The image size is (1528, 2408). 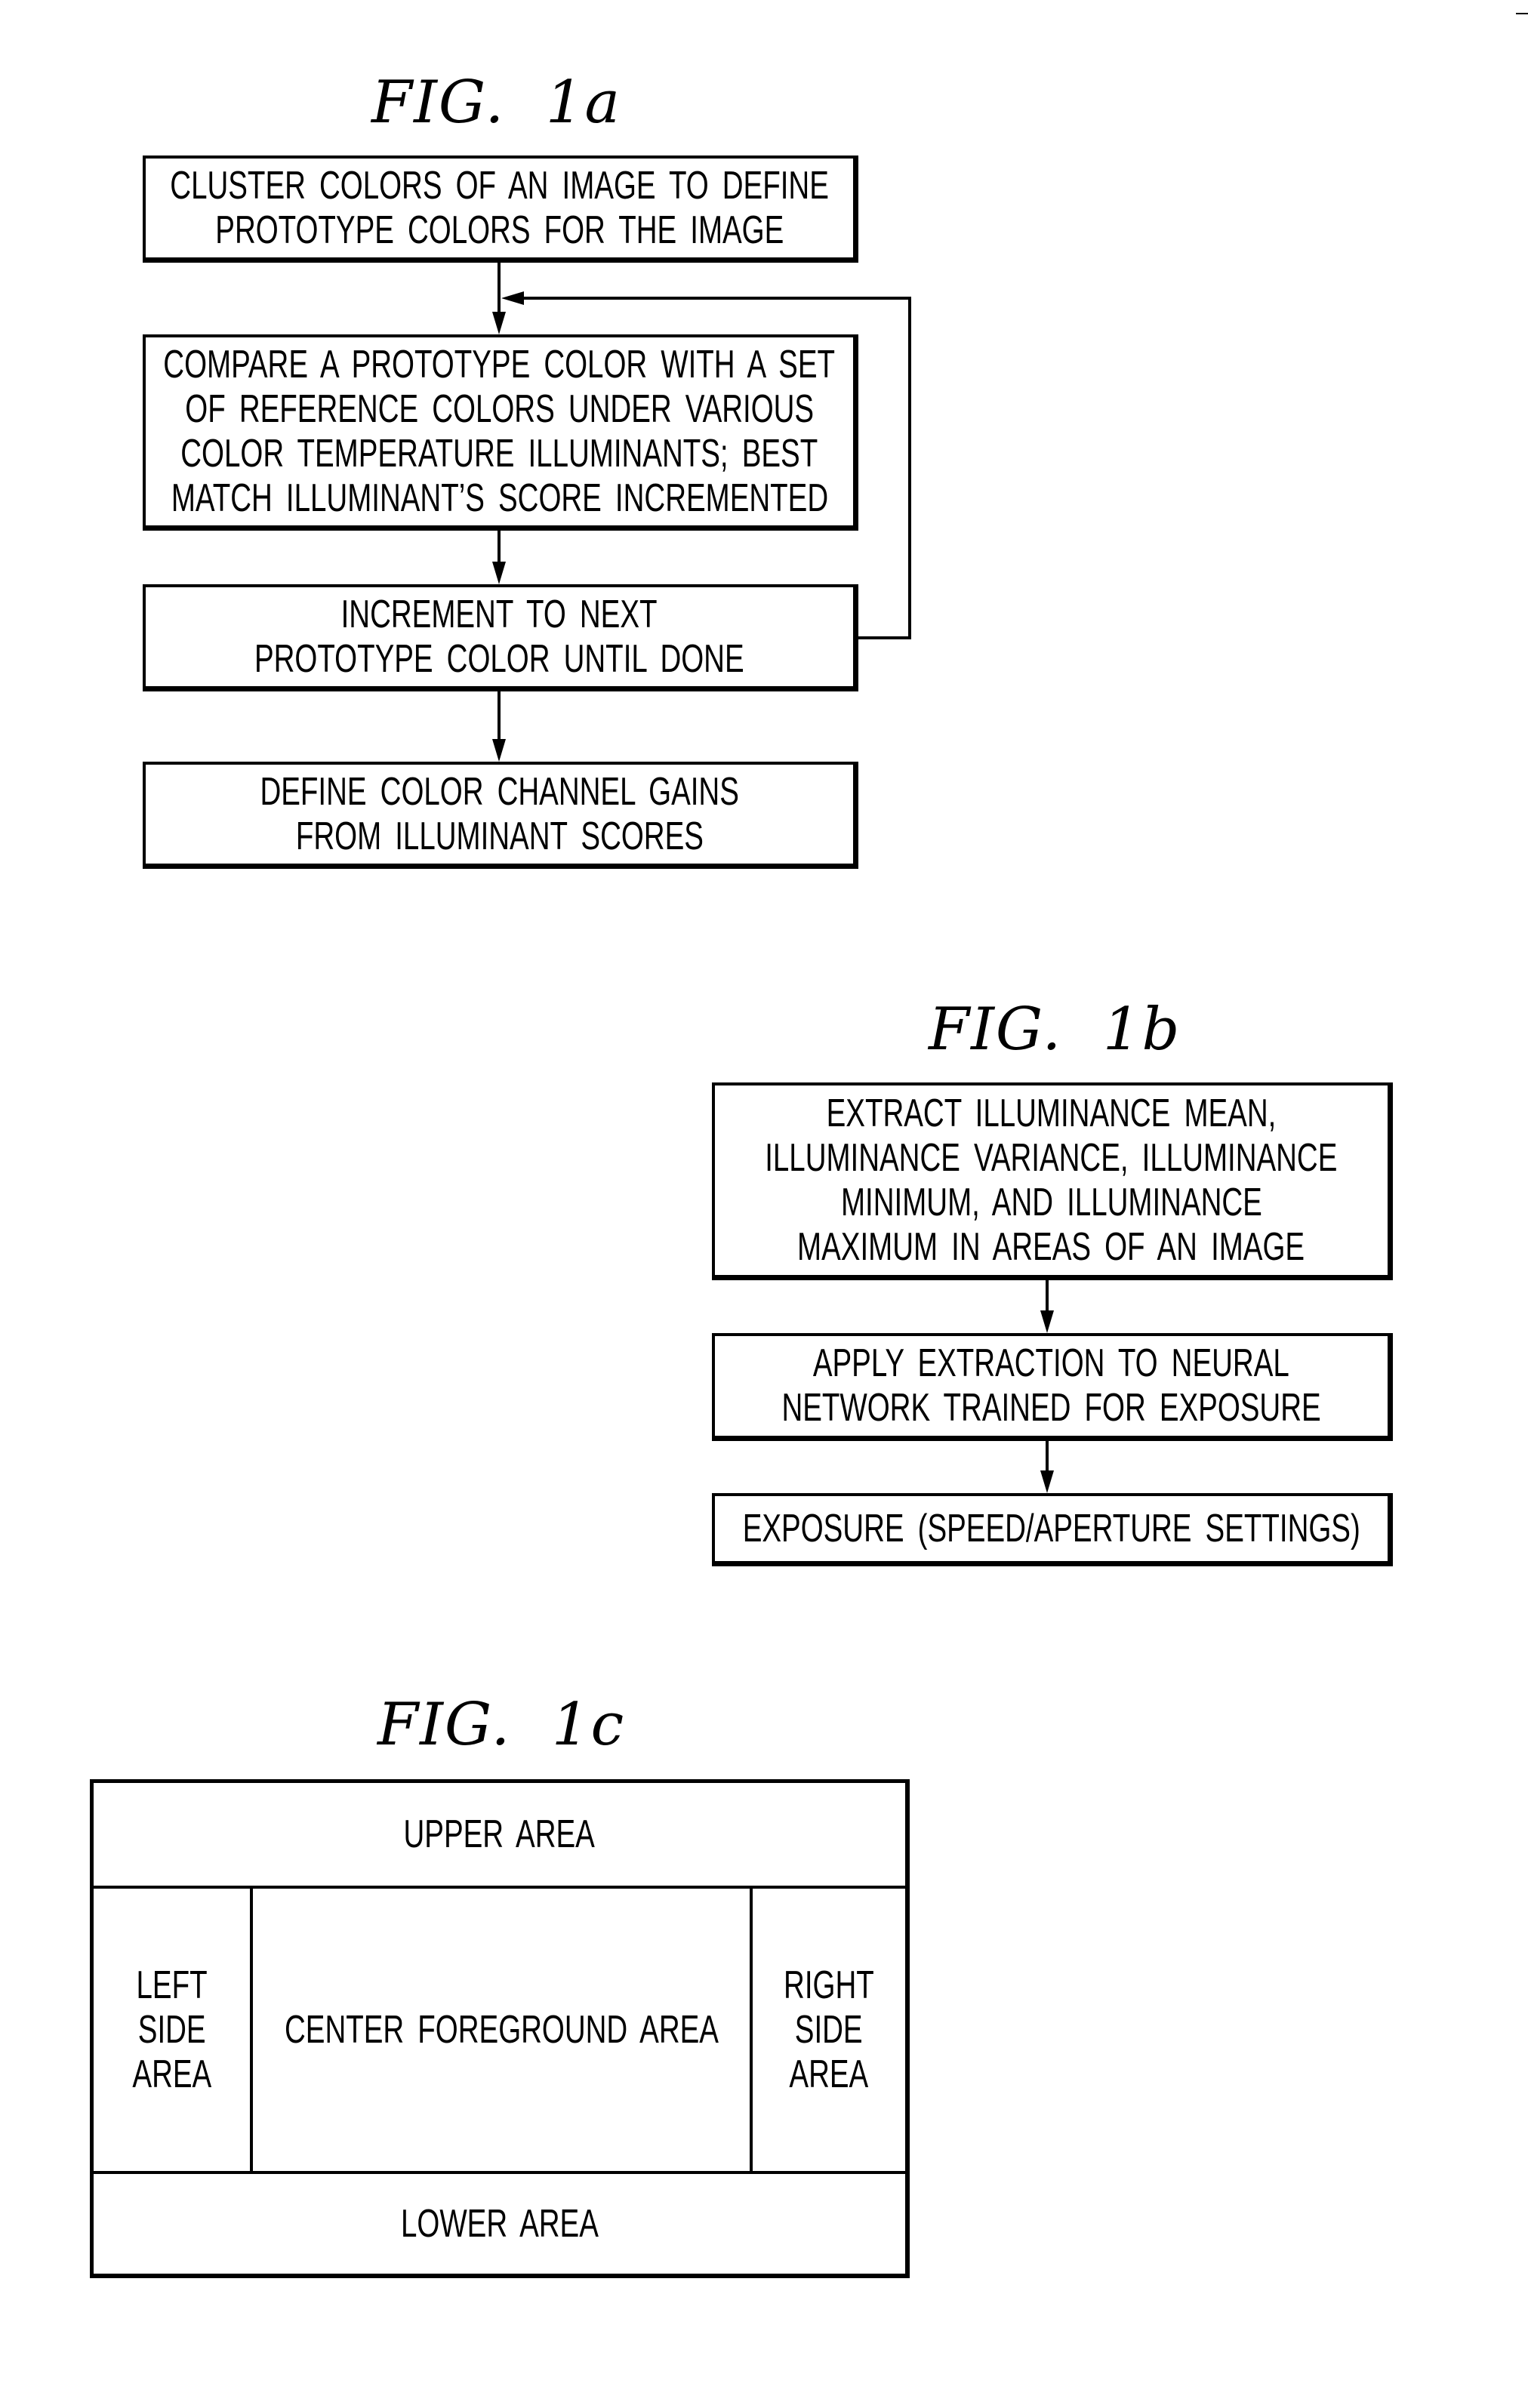 What do you see at coordinates (501, 1725) in the screenshot?
I see `fig1c-title: FIG. 1c` at bounding box center [501, 1725].